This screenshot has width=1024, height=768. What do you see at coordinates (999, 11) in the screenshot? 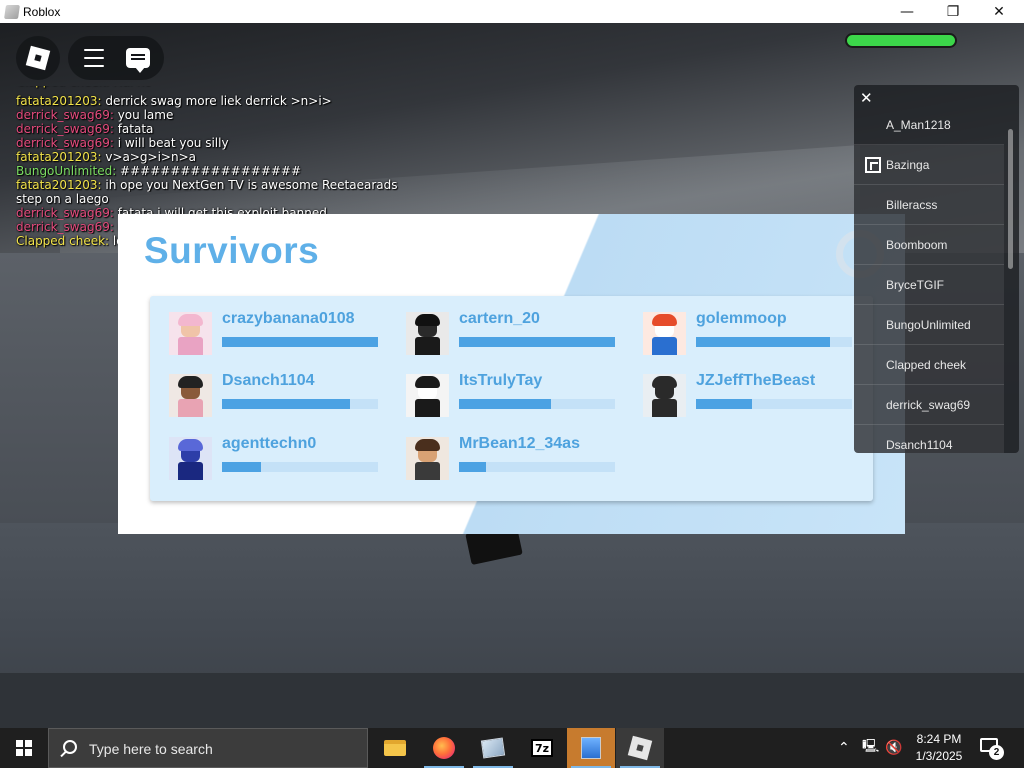
I see `close-button: ✕` at bounding box center [999, 11].